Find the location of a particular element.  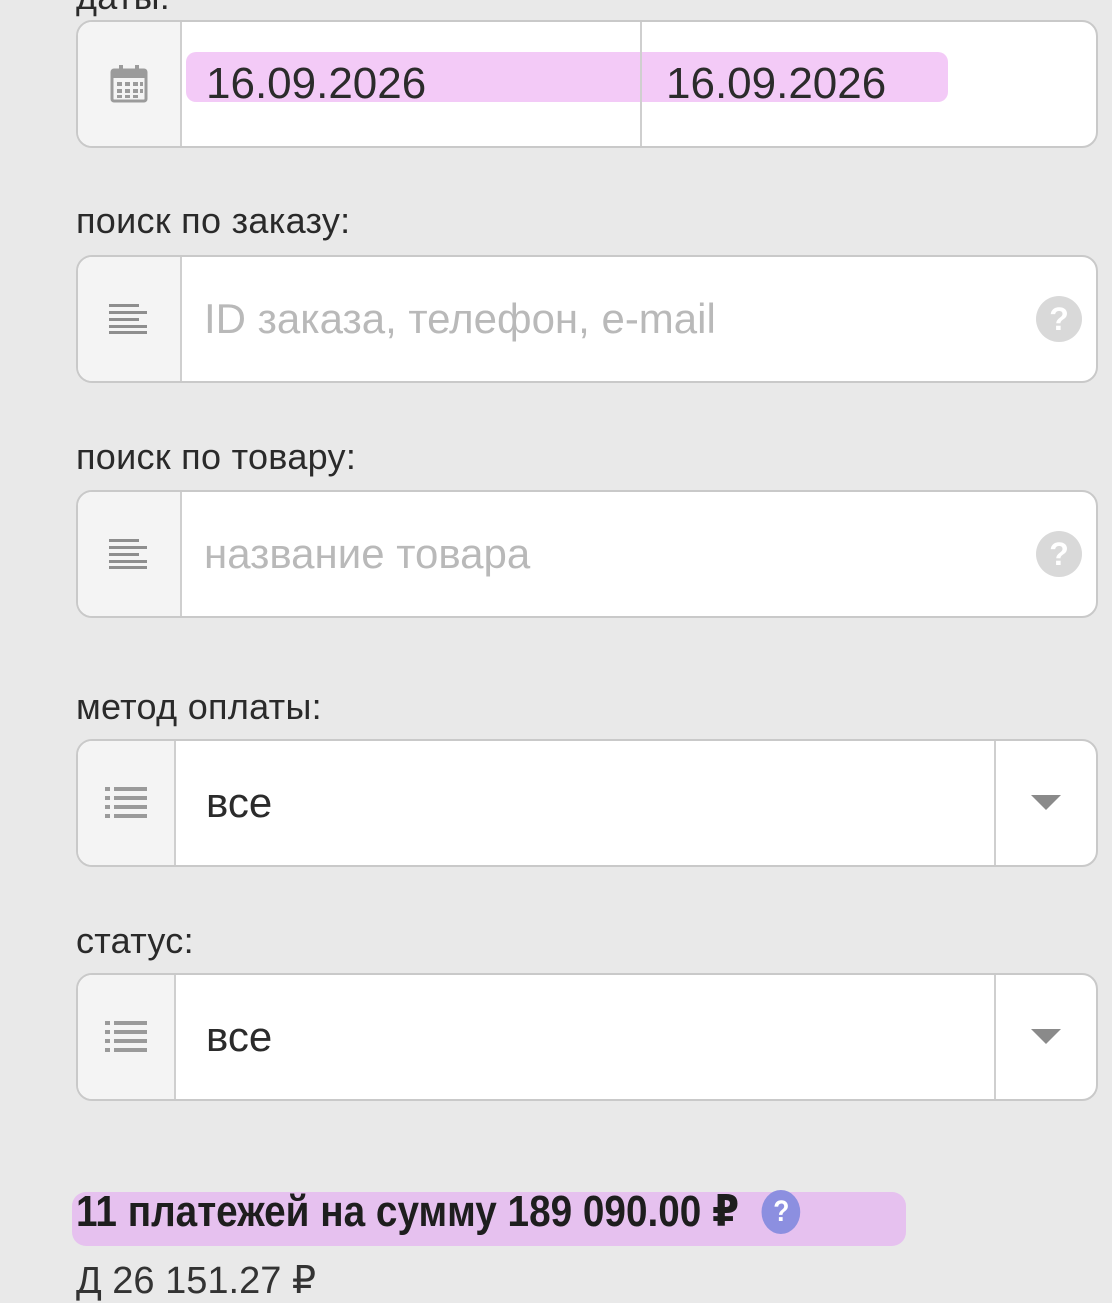

calendar-addon is located at coordinates (130, 84).